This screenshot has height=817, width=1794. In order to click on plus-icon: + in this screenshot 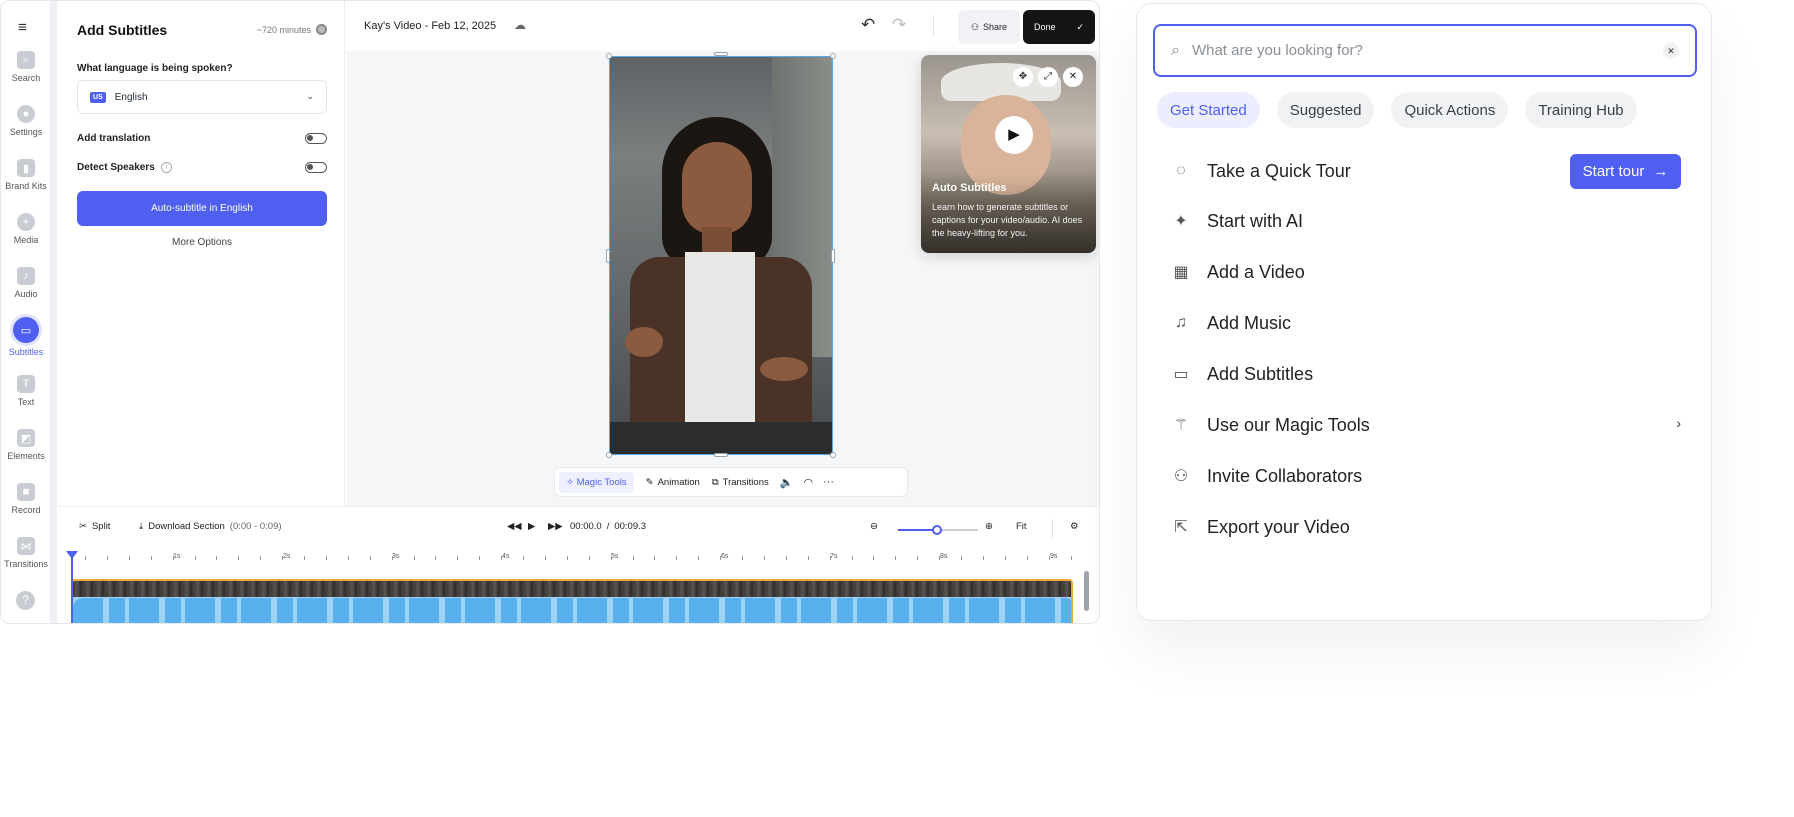, I will do `click(26, 222)`.